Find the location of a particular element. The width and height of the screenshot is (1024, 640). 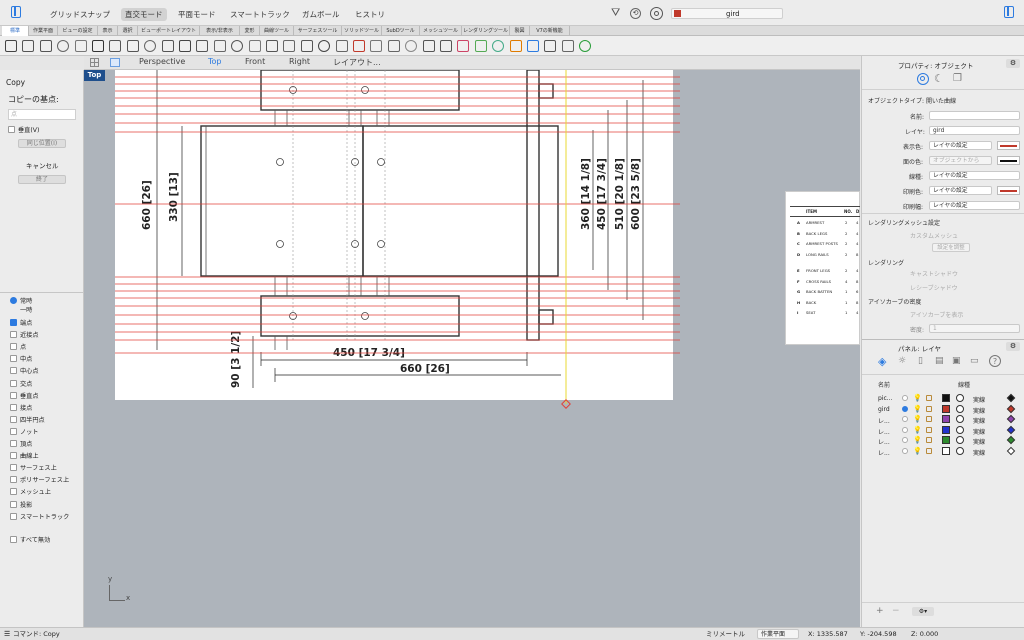

osnap-option: ポリサーフェス上 is located at coordinates (39, 480).